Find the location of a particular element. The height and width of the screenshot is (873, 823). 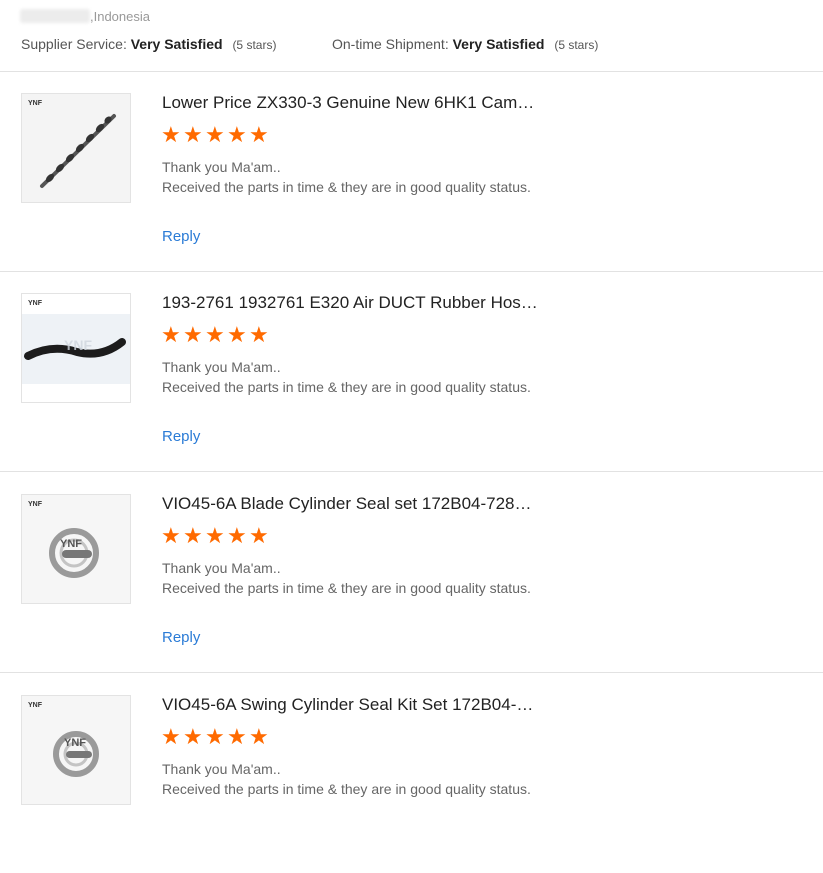

buyer-country: ,Indonesia is located at coordinates (120, 16).